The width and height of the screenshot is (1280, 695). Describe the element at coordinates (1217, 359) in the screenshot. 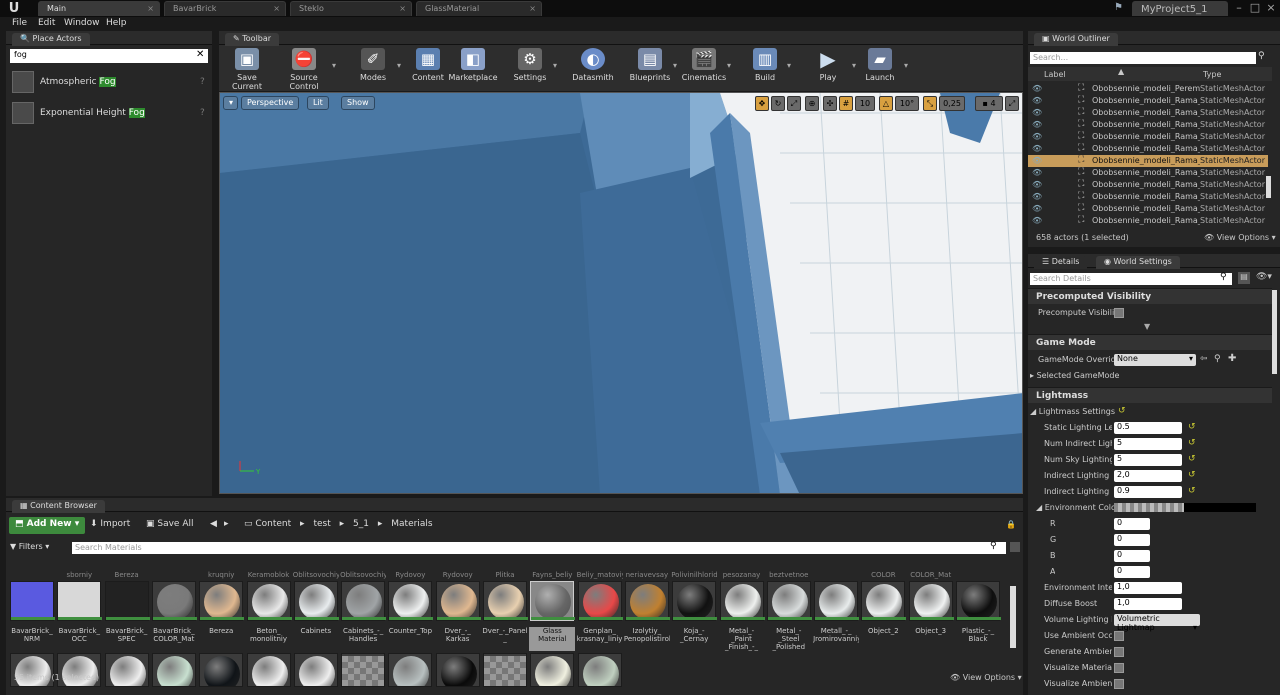

I see `browse-icon: ⚲` at that location.